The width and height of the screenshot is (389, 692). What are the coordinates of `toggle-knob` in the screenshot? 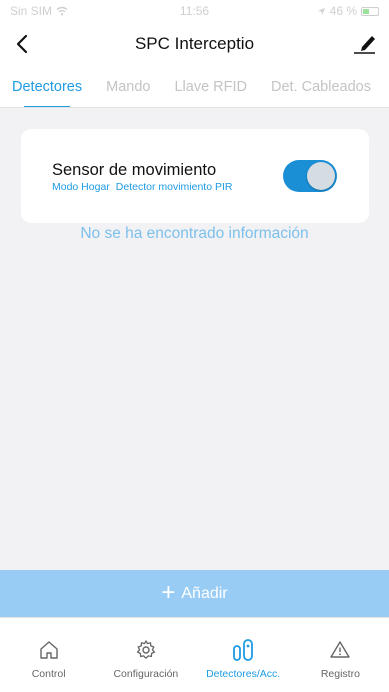 It's located at (321, 176).